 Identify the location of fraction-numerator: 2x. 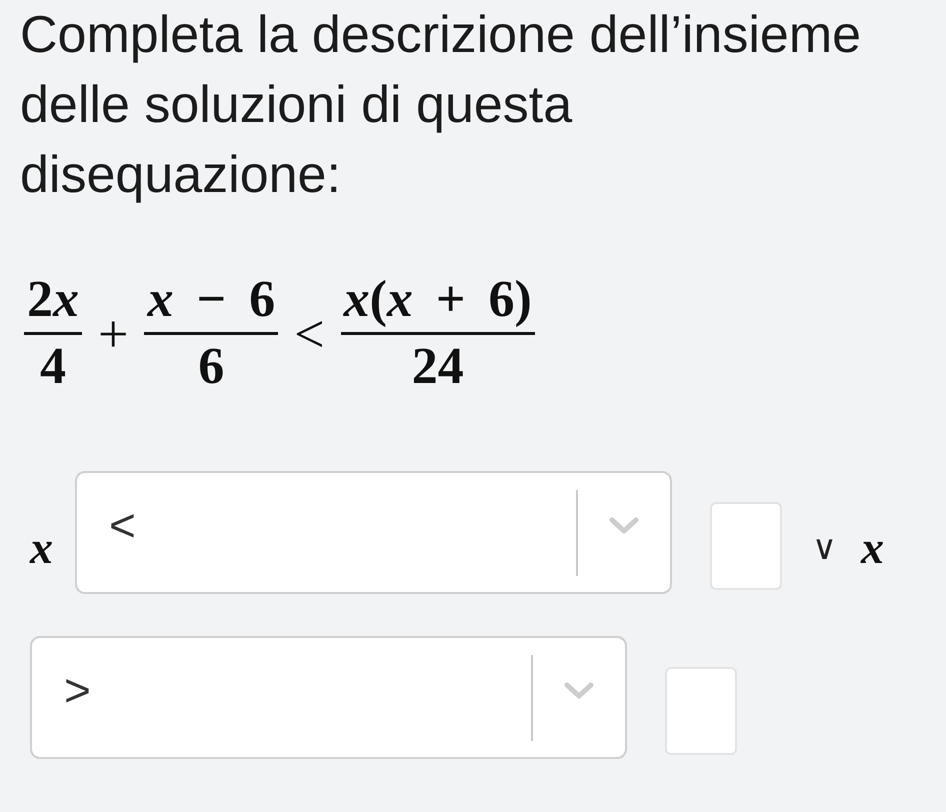
(53, 300).